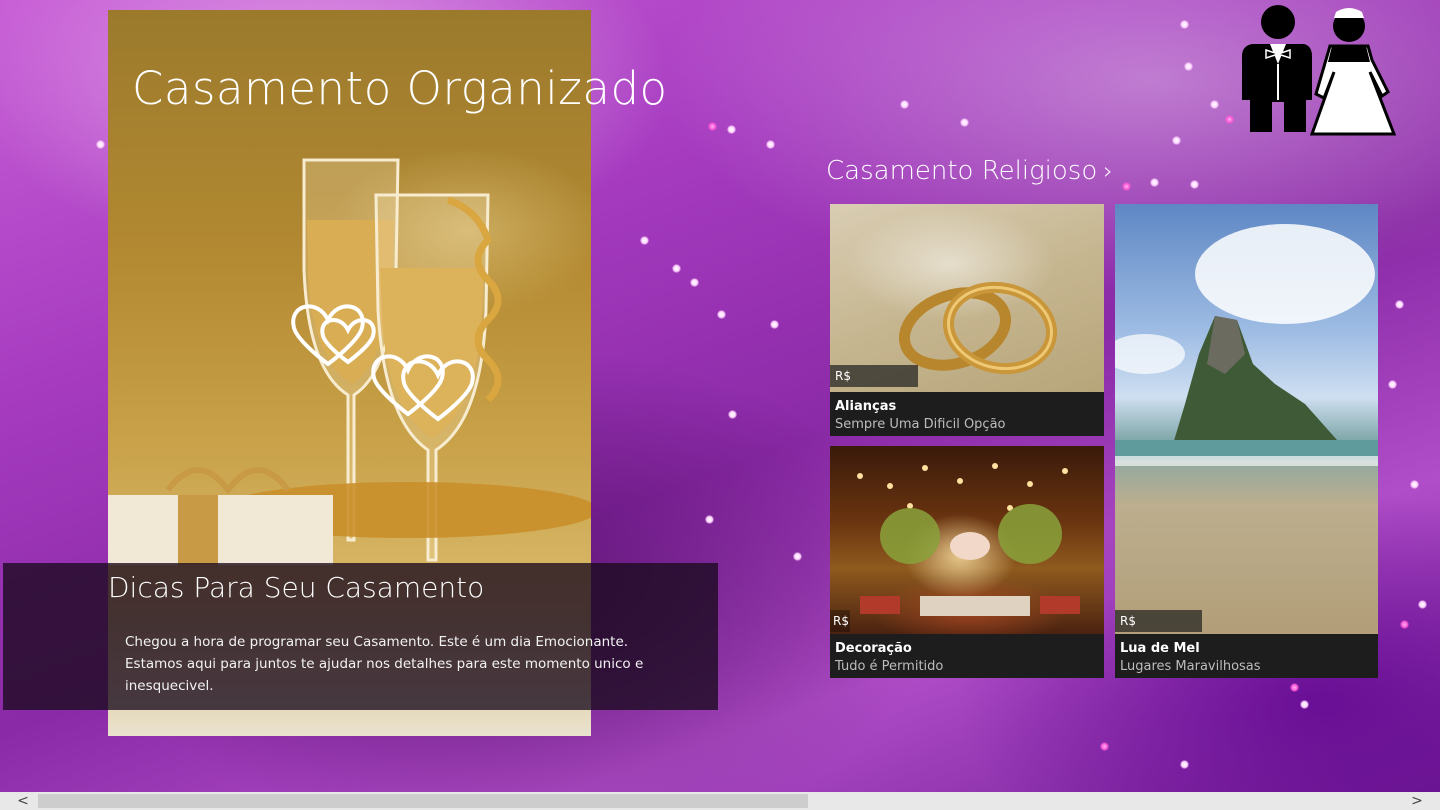  I want to click on horizontal-scrollbar: < >, so click(720, 801).